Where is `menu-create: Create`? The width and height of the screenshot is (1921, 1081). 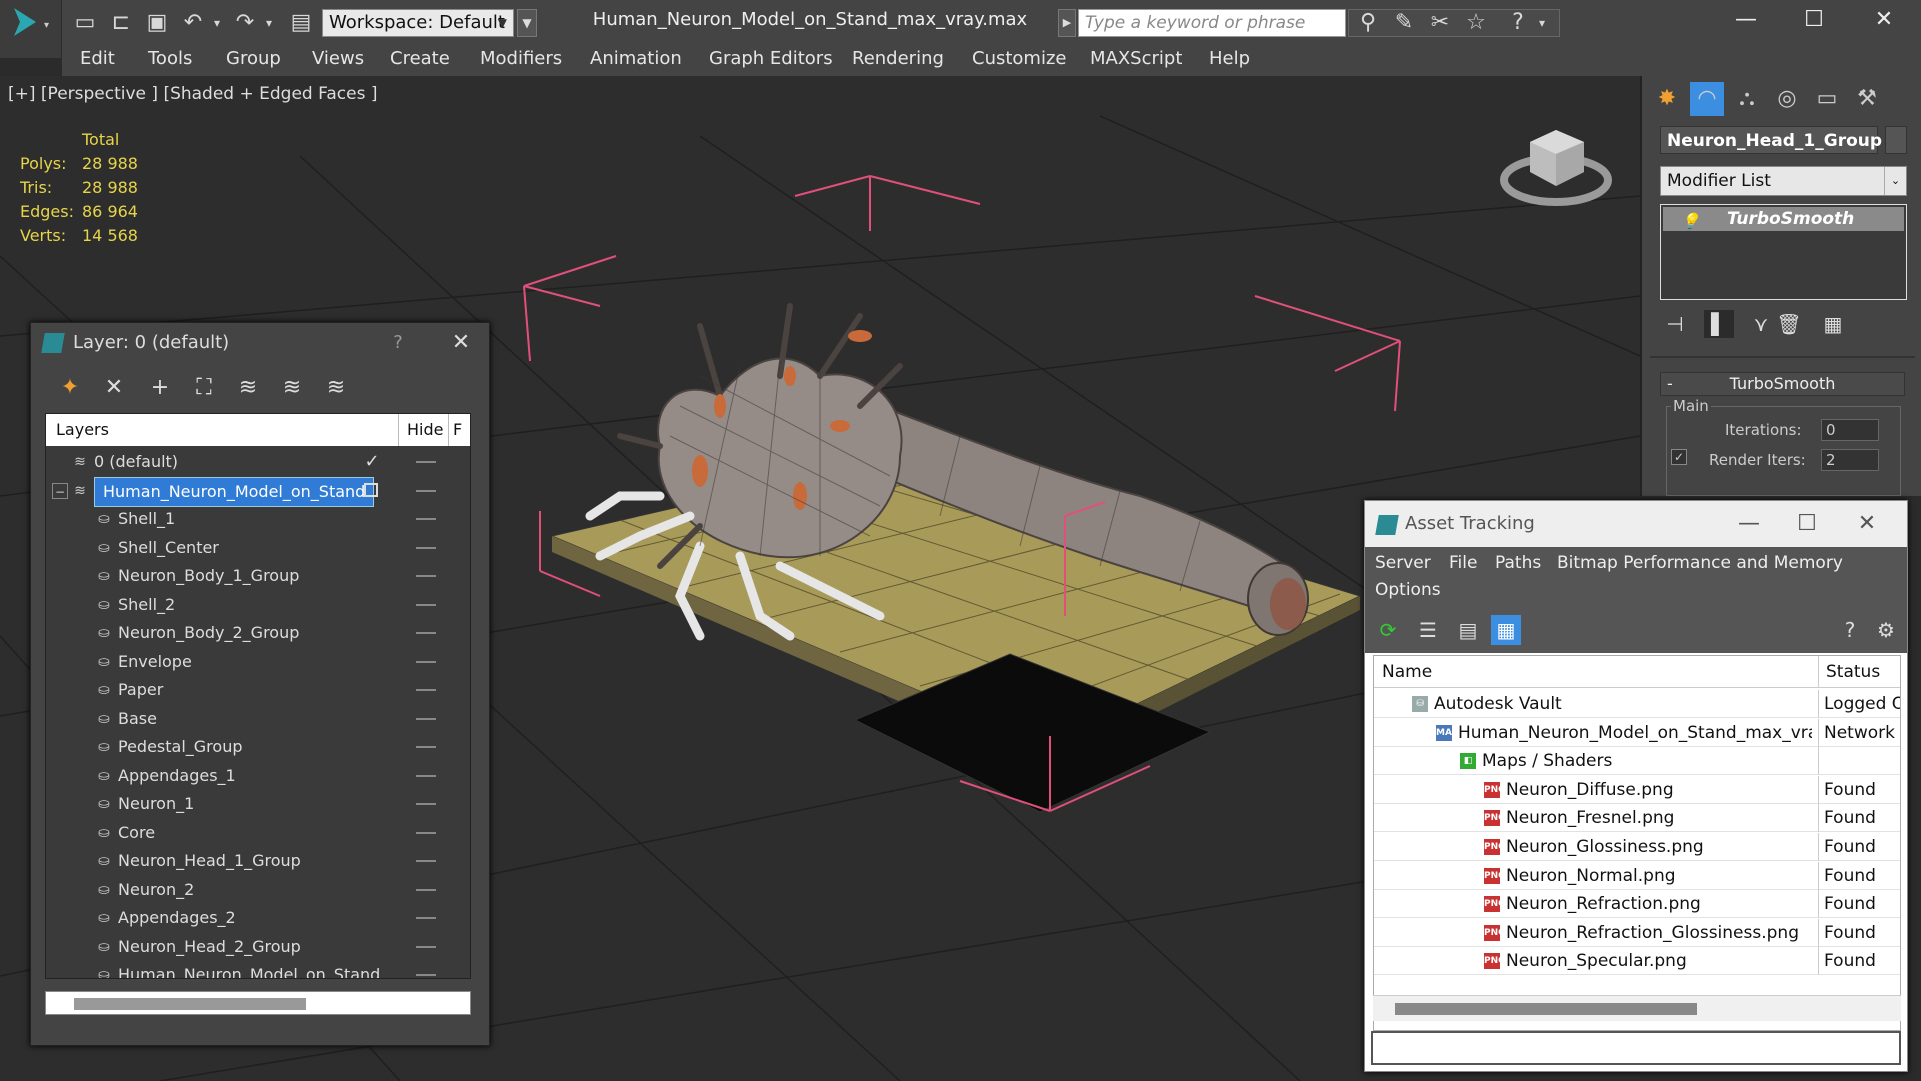 menu-create: Create is located at coordinates (420, 58).